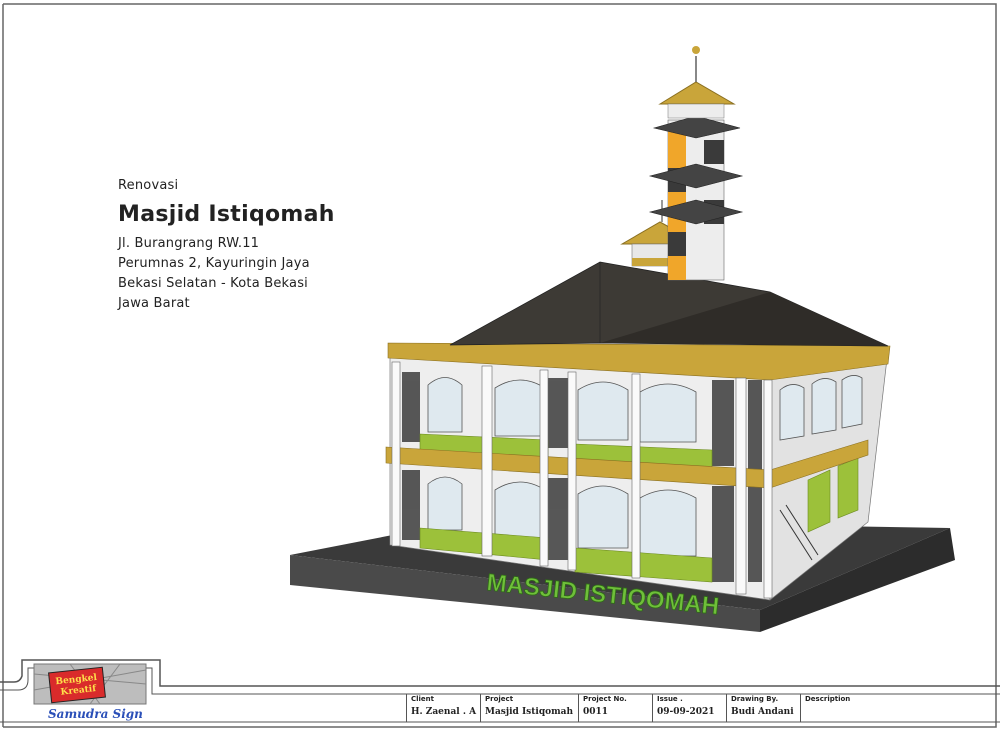 The image size is (1000, 731). What do you see at coordinates (444, 712) in the screenshot?
I see `client-value: H. Zaenal . A` at bounding box center [444, 712].